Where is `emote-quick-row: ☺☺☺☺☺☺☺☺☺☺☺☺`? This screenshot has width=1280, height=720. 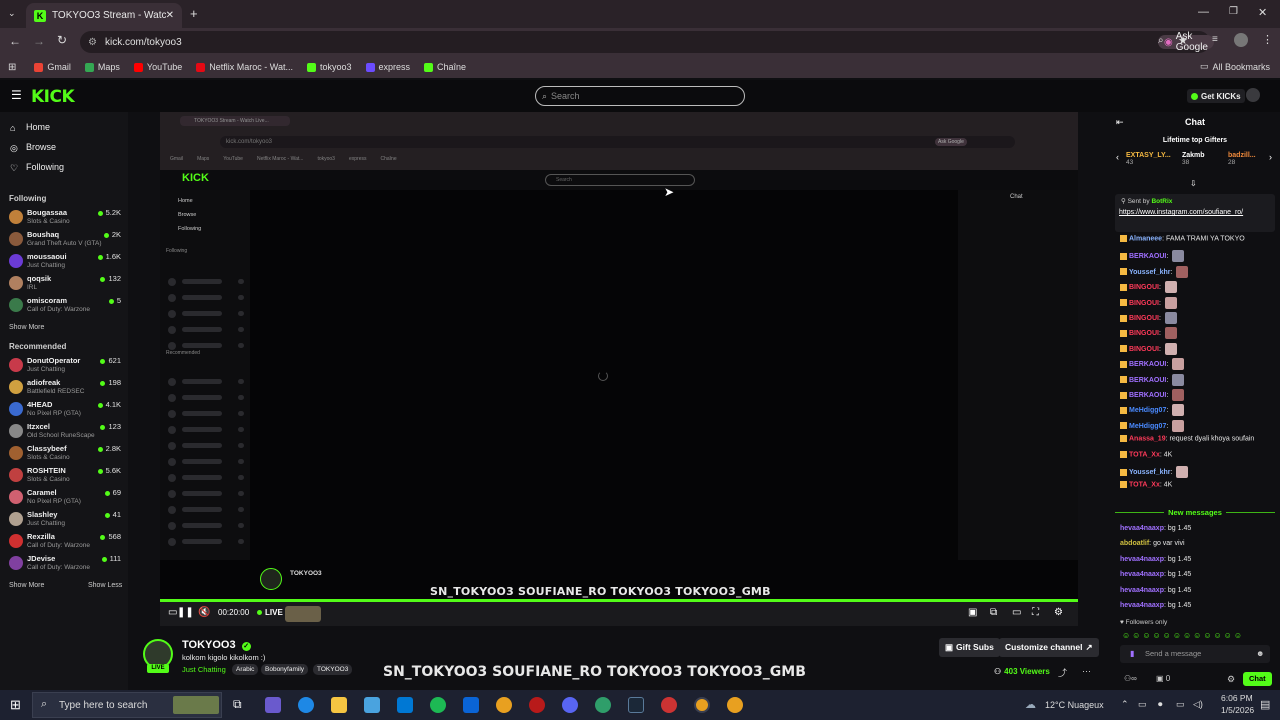 emote-quick-row: ☺☺☺☺☺☺☺☺☺☺☺☺ is located at coordinates (1183, 635).